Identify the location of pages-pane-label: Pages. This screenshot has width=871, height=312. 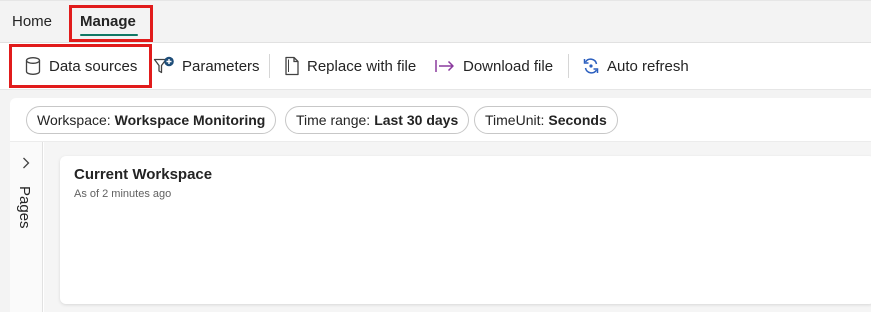
(24, 207).